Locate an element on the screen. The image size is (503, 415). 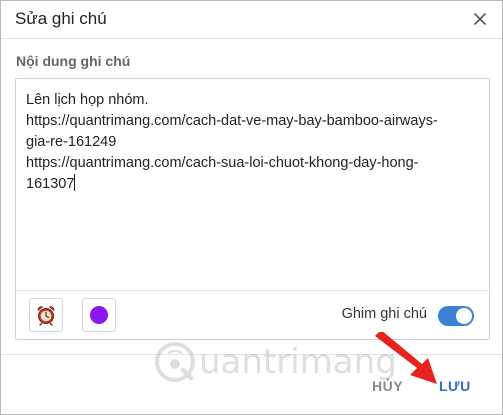
close-button is located at coordinates (480, 19).